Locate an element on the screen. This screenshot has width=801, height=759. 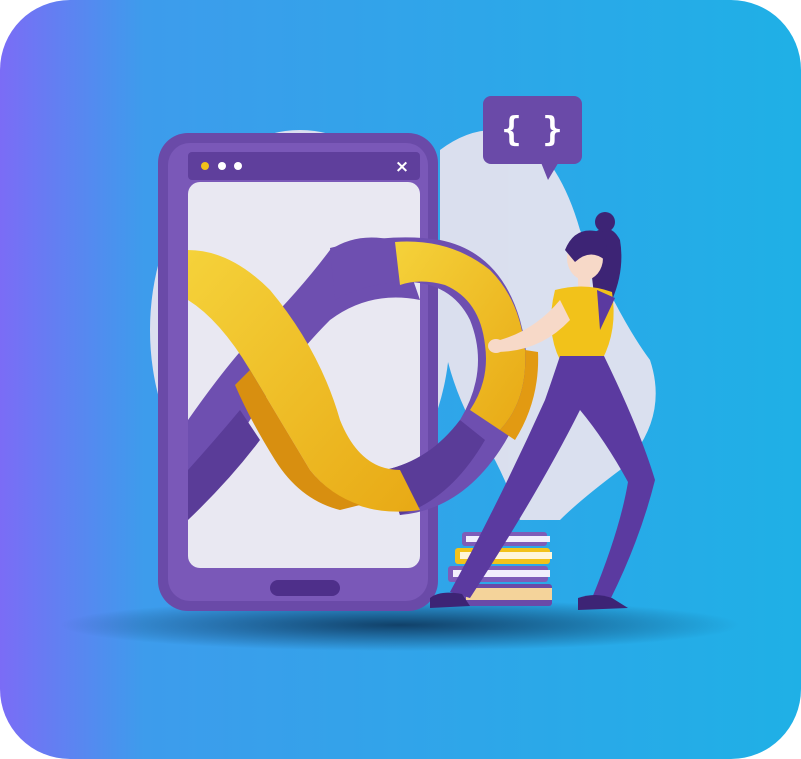
hair-bun is located at coordinates (605, 222).